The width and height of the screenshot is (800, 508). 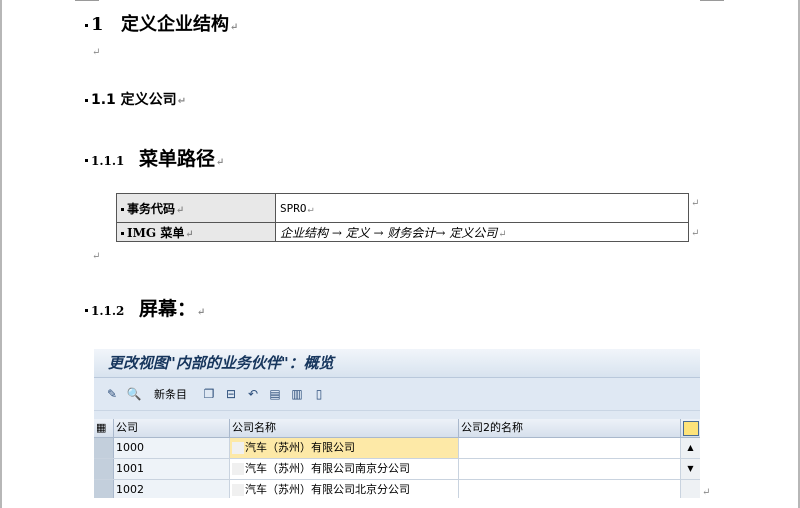 I want to click on table-value-cell: 企业结构 → 定义 → 财务会计→ 定义公司↵, so click(x=482, y=232).